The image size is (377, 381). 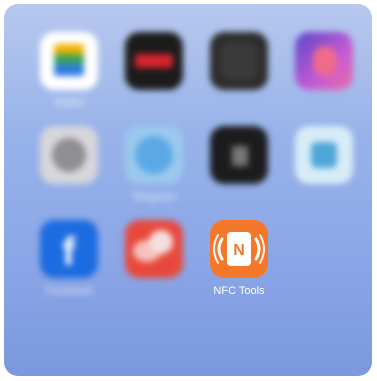 What do you see at coordinates (324, 61) in the screenshot?
I see `creative-app-icon` at bounding box center [324, 61].